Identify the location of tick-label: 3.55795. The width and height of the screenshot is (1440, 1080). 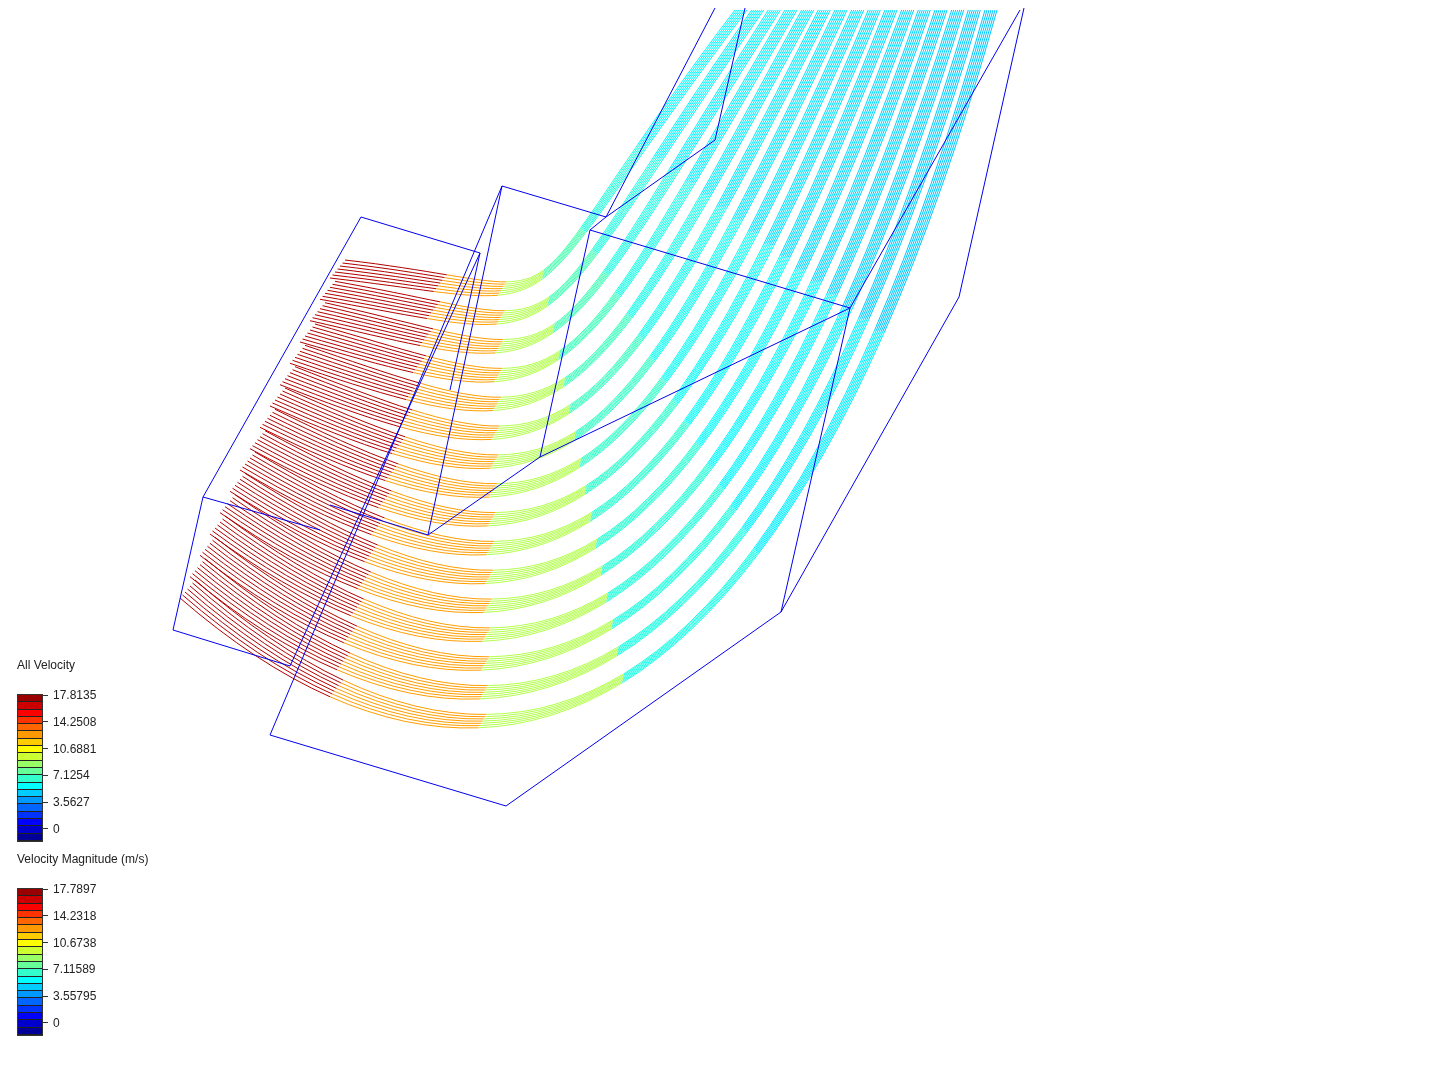
(75, 996).